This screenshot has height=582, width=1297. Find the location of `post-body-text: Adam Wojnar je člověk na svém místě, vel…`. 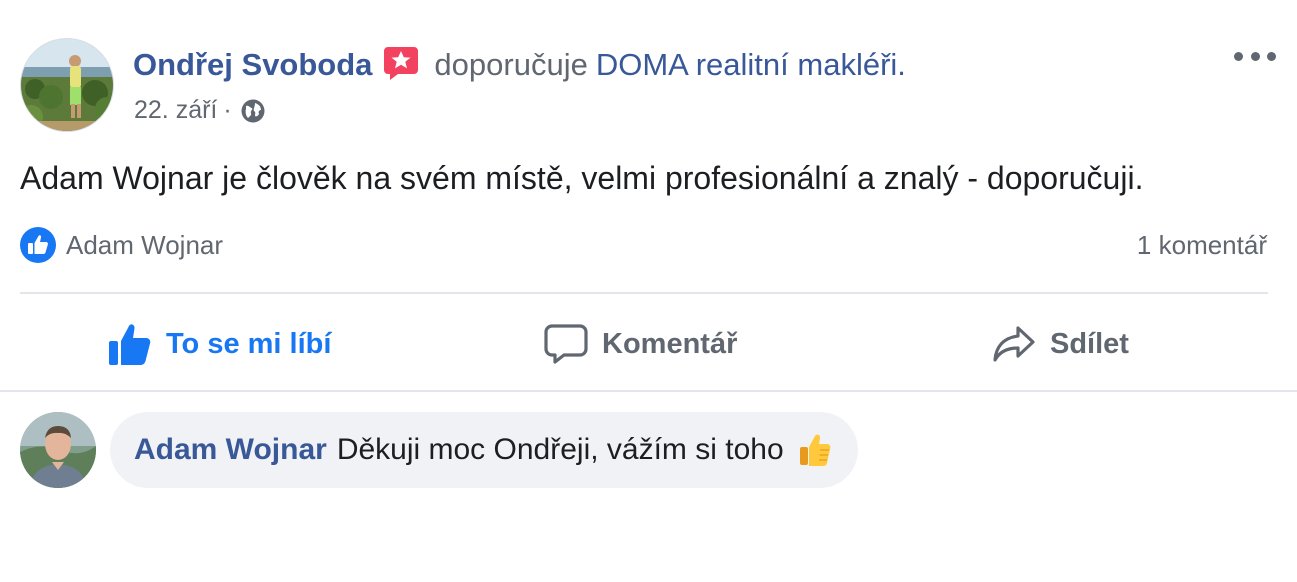

post-body-text: Adam Wojnar je člověk na svém místě, vel… is located at coordinates (582, 178).